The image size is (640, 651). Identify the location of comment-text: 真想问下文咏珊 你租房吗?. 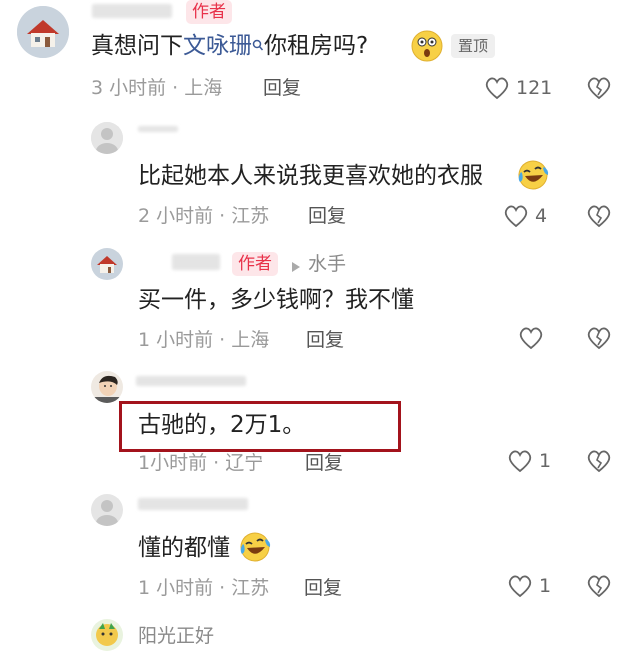
(229, 46).